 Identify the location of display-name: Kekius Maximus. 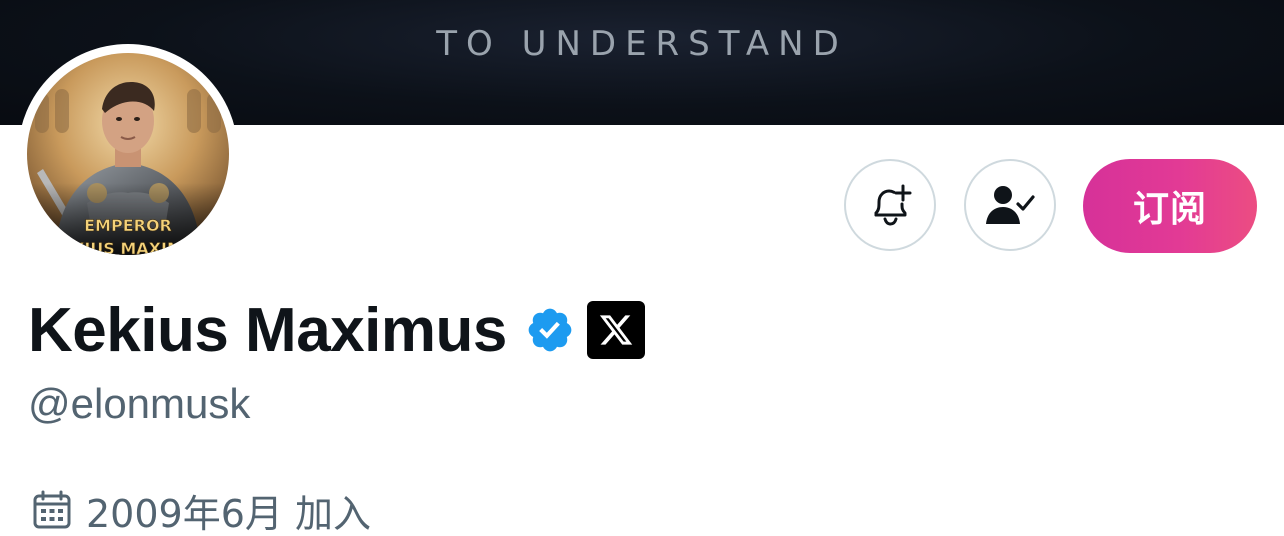
(267, 330).